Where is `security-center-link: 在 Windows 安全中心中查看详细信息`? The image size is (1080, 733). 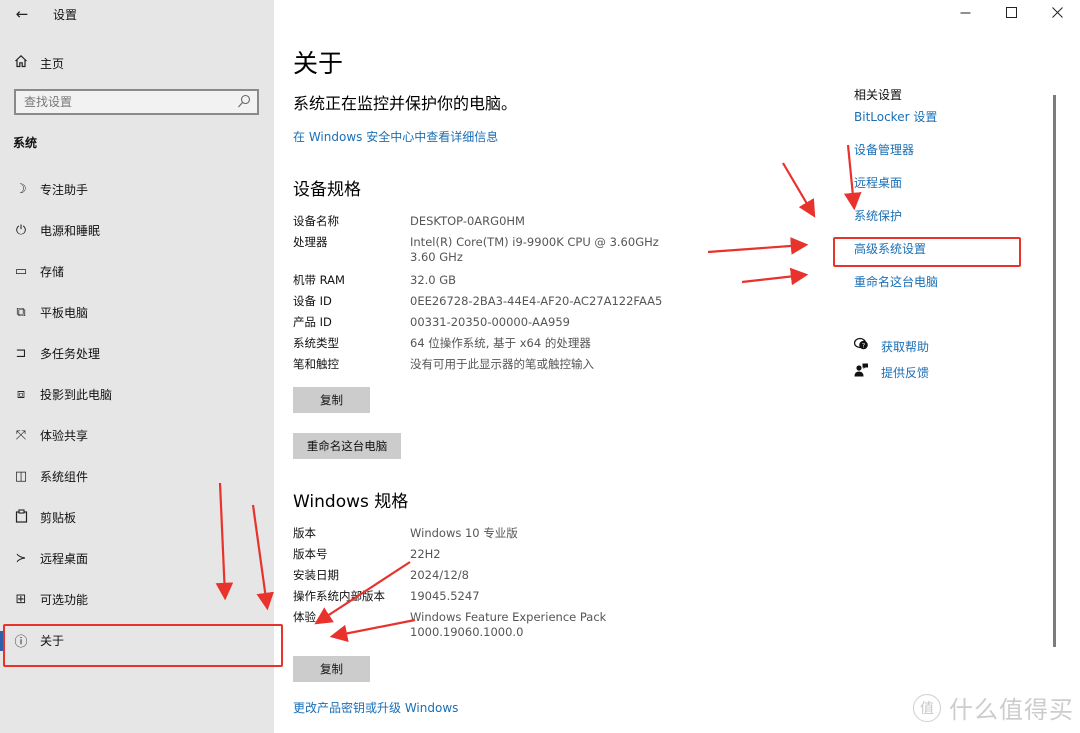 security-center-link: 在 Windows 安全中心中查看详细信息 is located at coordinates (395, 136).